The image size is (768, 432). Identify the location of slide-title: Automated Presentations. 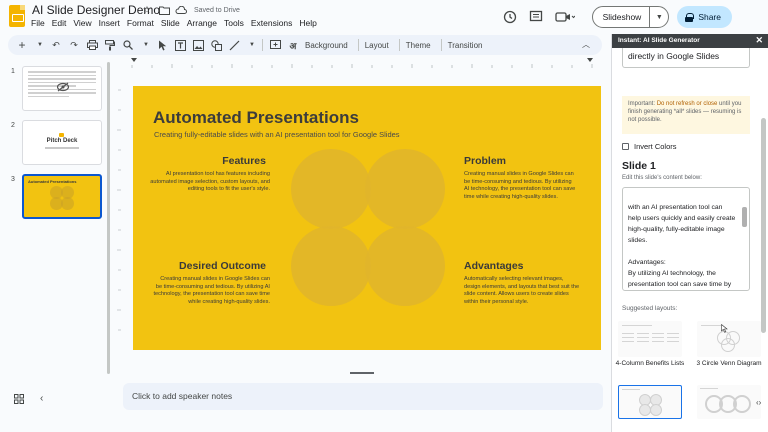
(256, 118).